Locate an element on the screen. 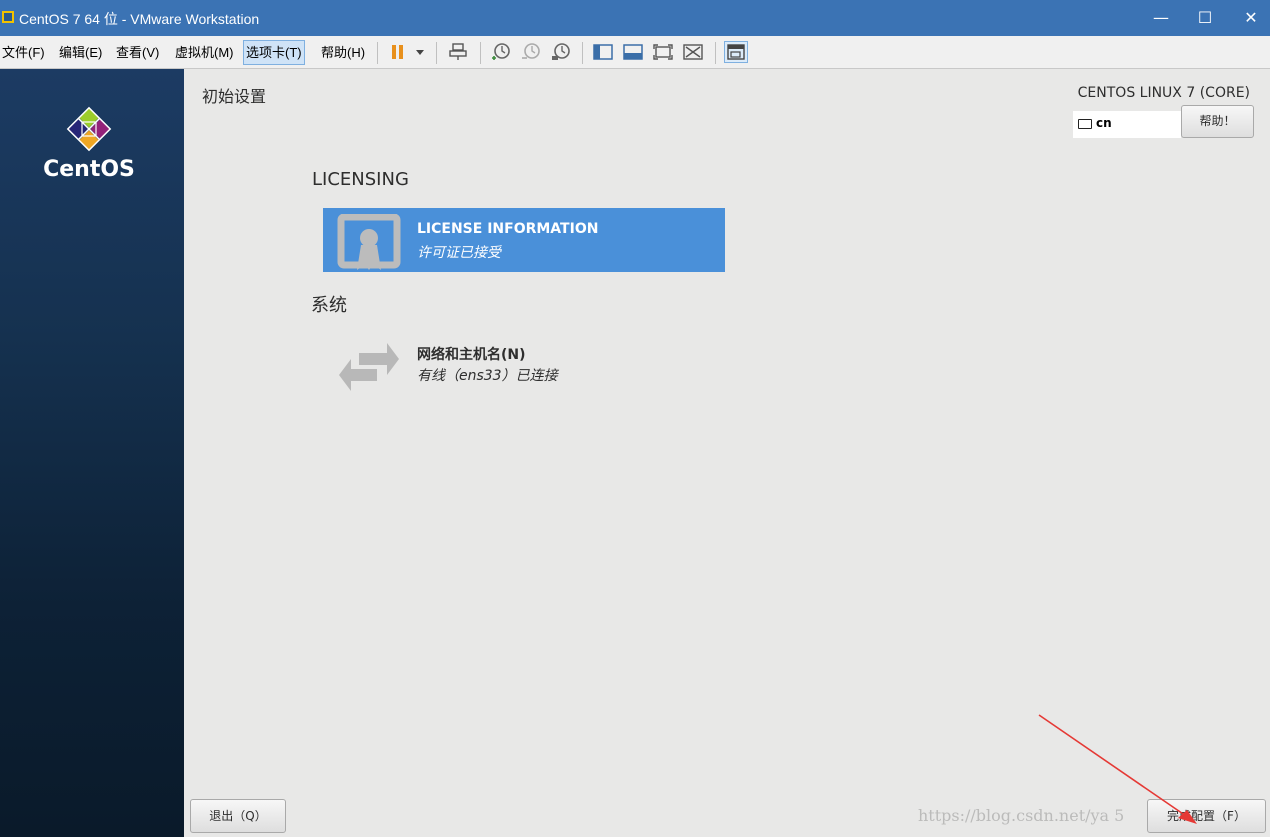 The width and height of the screenshot is (1270, 837). vmware-app-icon is located at coordinates (8, 17).